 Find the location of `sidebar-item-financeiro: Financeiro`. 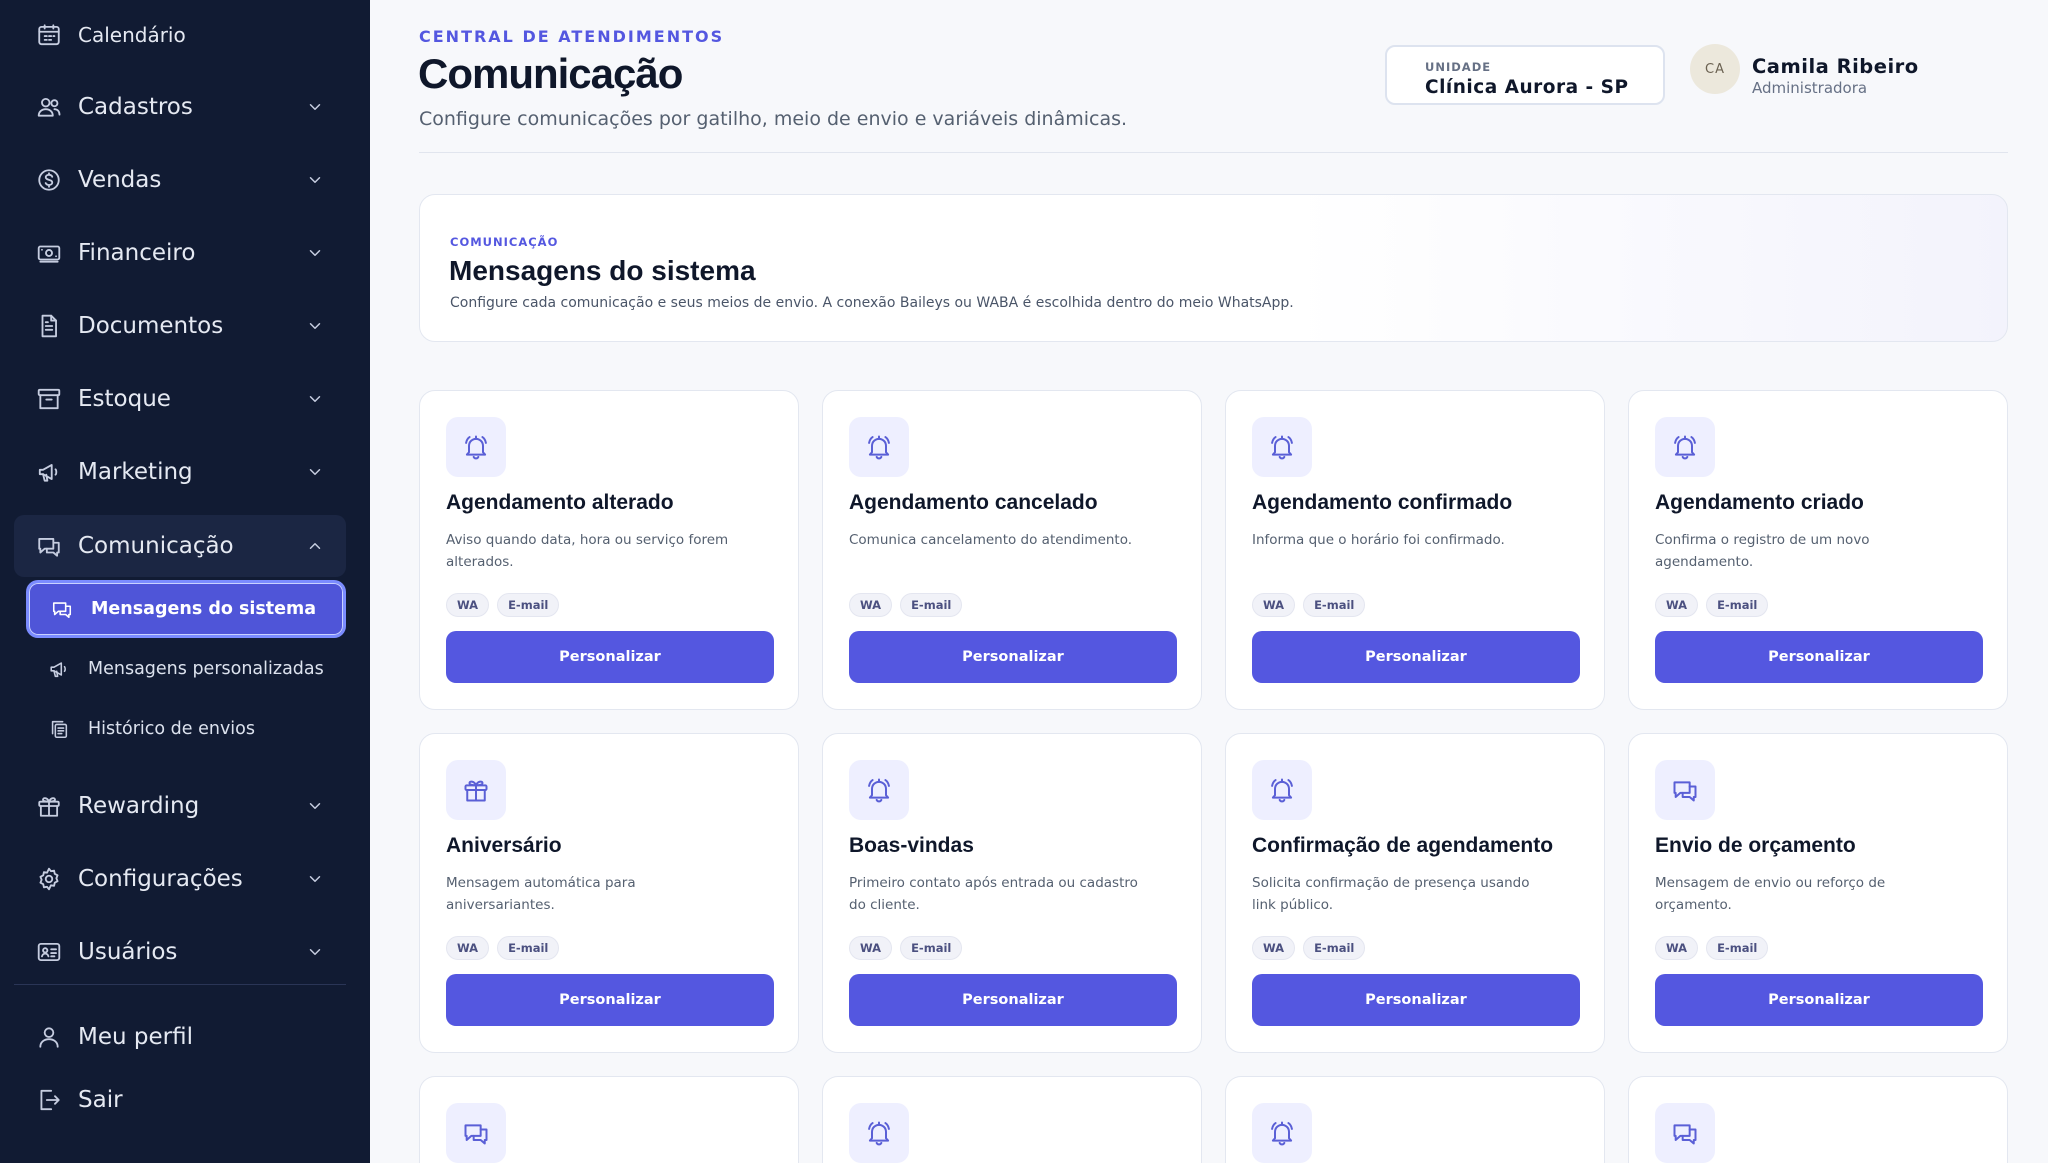

sidebar-item-financeiro: Financeiro is located at coordinates (180, 253).